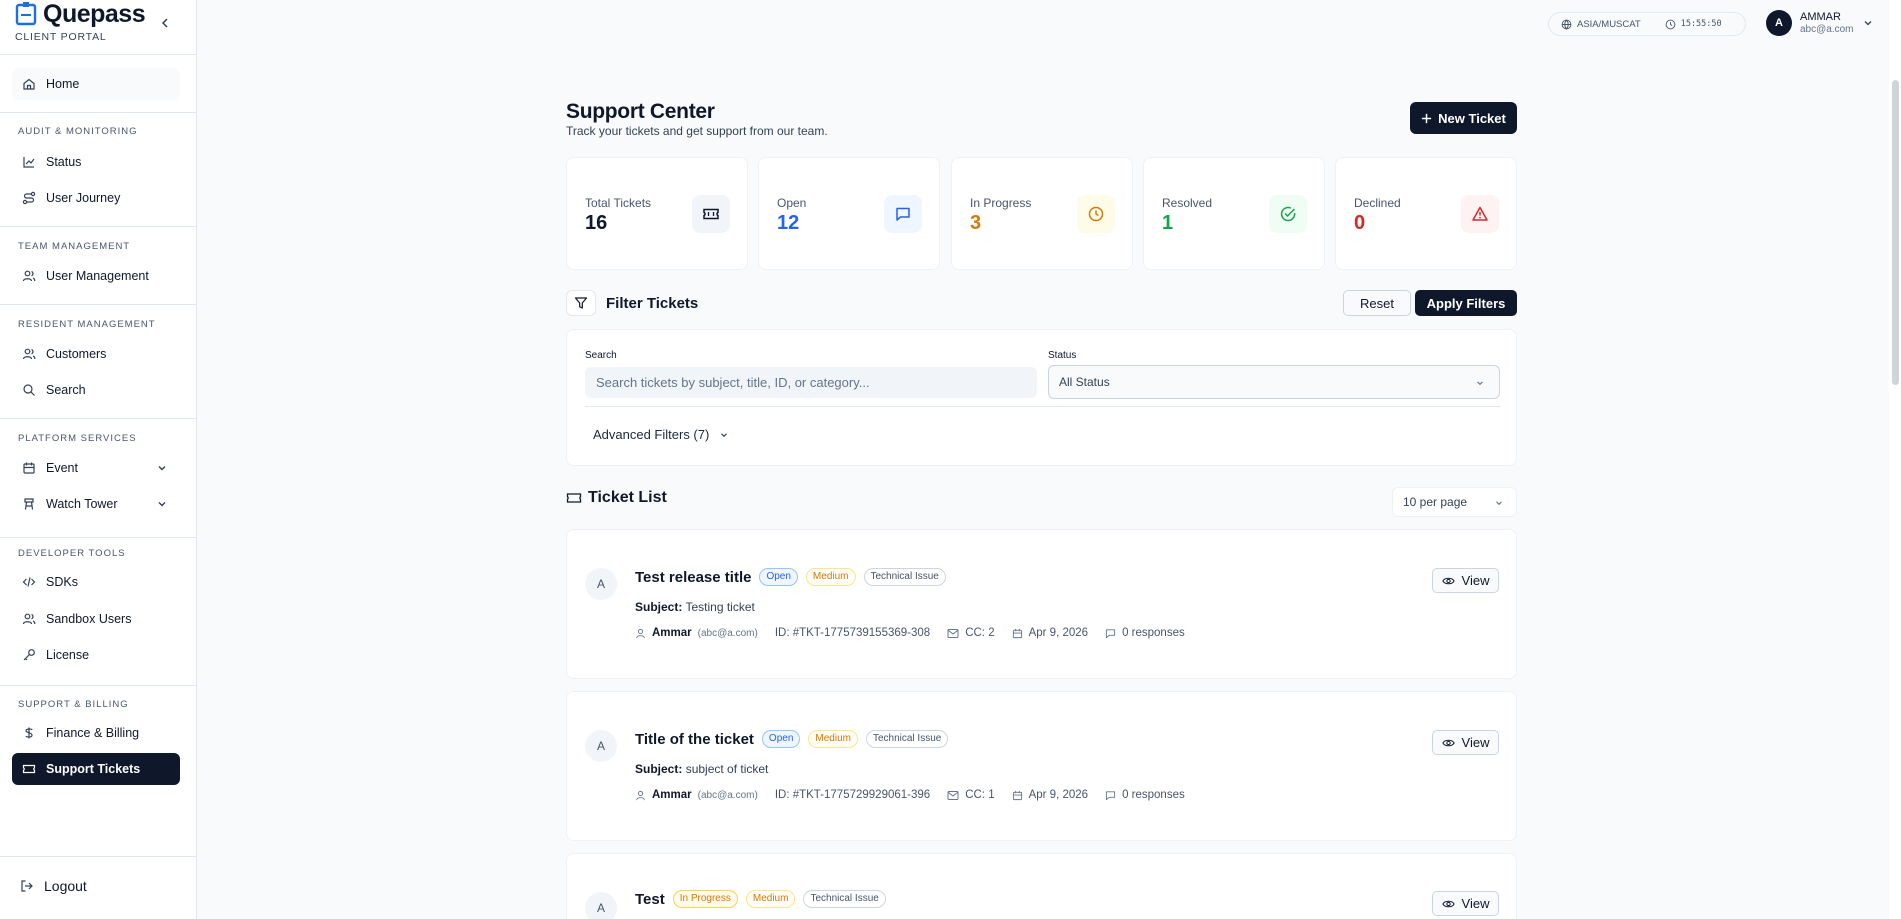  I want to click on status-badge: In Progress, so click(705, 899).